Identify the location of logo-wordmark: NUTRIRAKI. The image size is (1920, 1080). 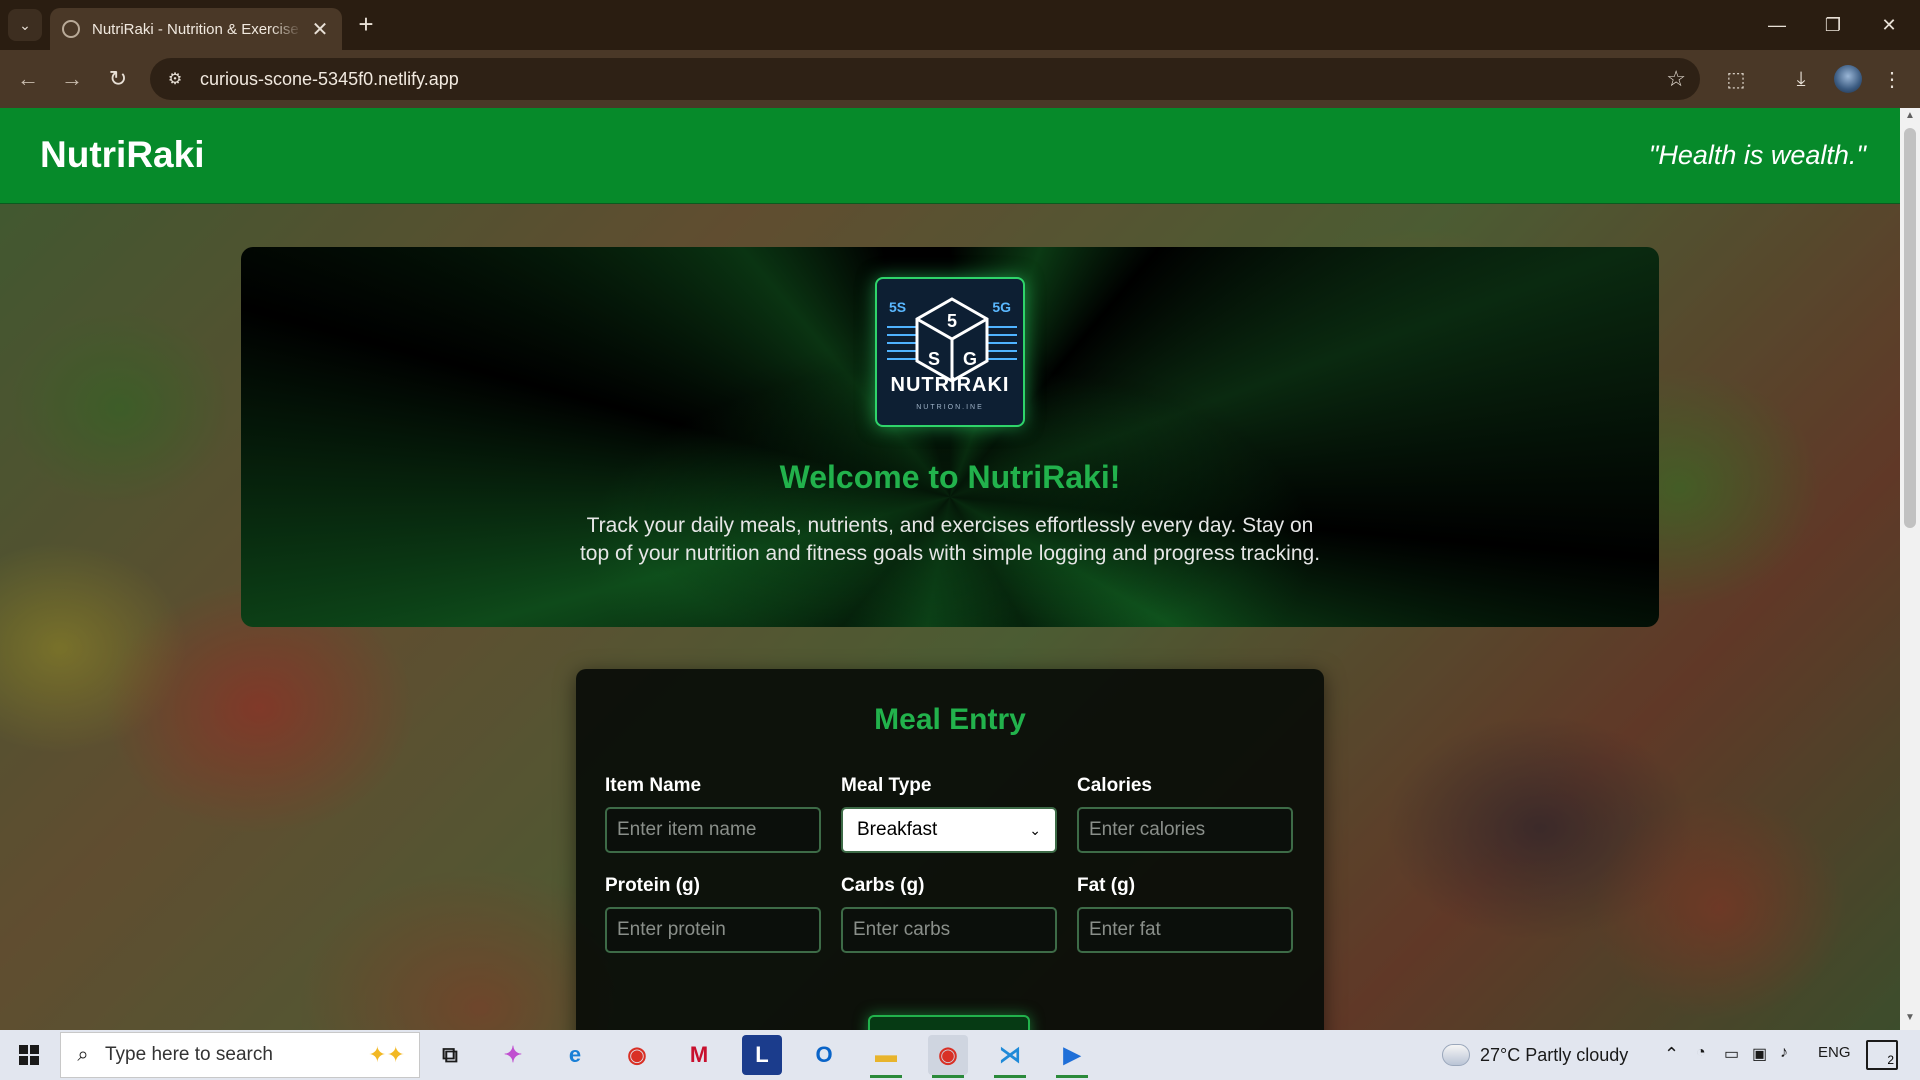
(950, 385).